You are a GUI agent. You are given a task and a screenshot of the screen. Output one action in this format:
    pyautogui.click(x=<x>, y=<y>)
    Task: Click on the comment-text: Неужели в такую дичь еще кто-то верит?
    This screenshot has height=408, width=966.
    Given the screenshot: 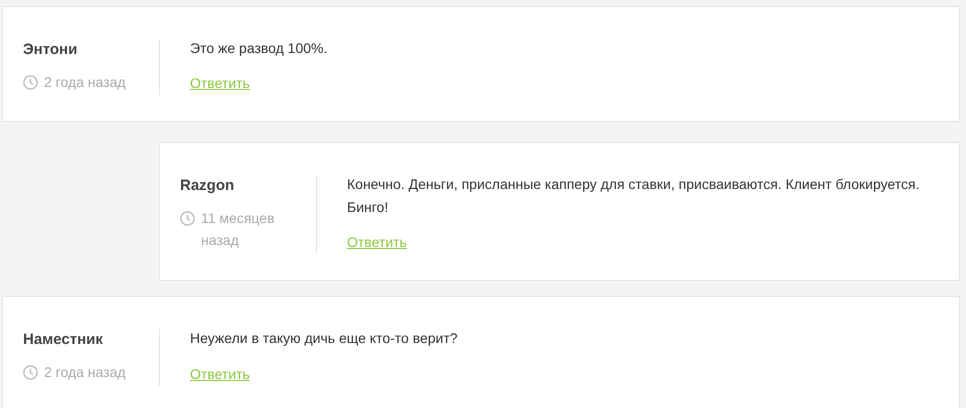 What is the action you would take?
    pyautogui.click(x=324, y=338)
    